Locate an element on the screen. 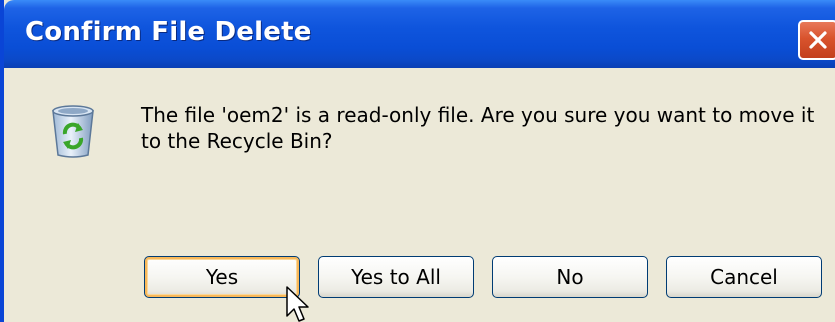 The image size is (835, 322). cancel-button: Cancel is located at coordinates (744, 277).